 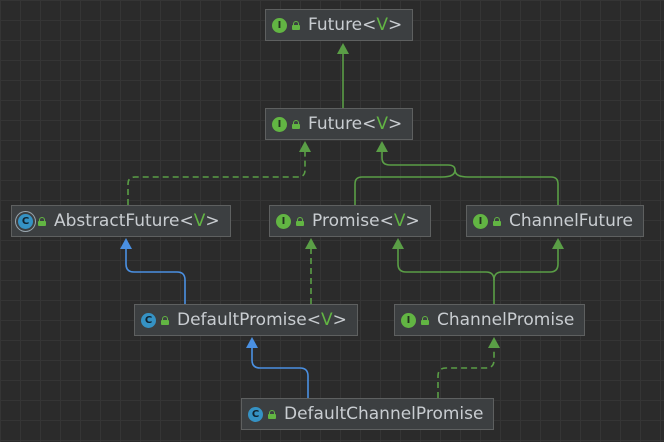 I want to click on node-future-mid: I Future < V >, so click(x=339, y=124).